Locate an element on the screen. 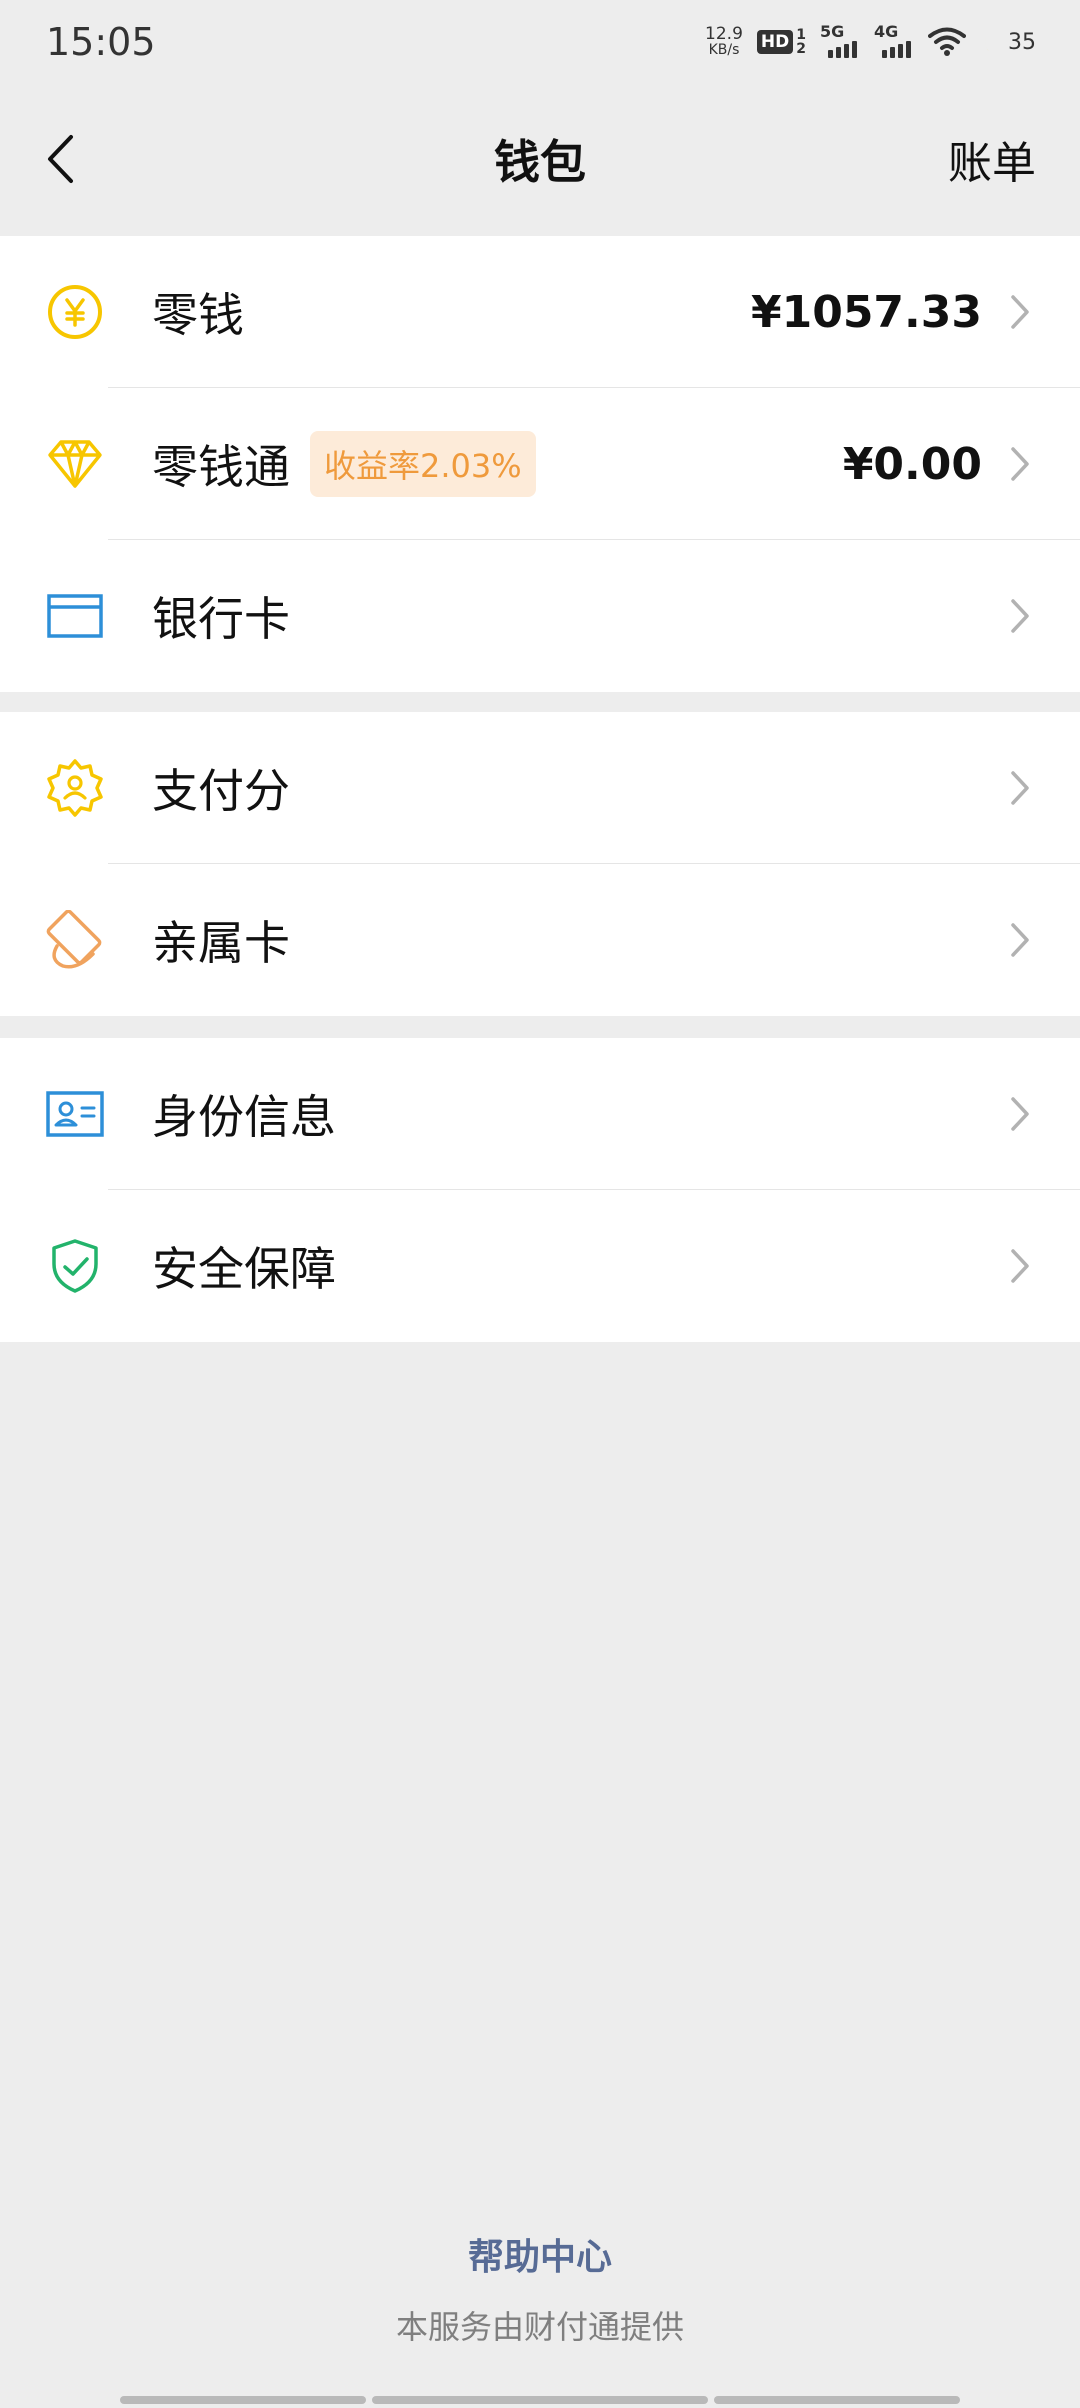 The height and width of the screenshot is (2408, 1080). family-card-label: 亲属卡 is located at coordinates (221, 943).